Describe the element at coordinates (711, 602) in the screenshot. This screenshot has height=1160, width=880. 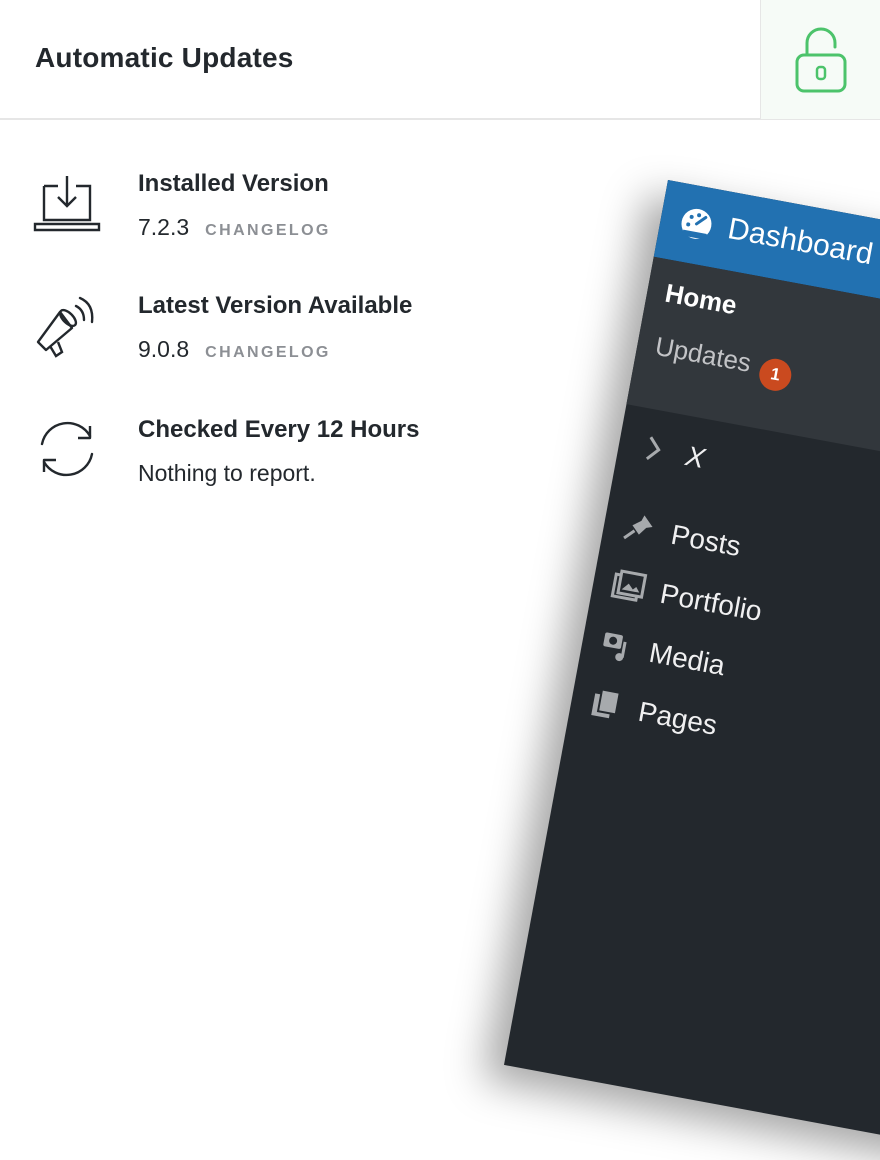
I see `menu-label: Portfolio` at that location.